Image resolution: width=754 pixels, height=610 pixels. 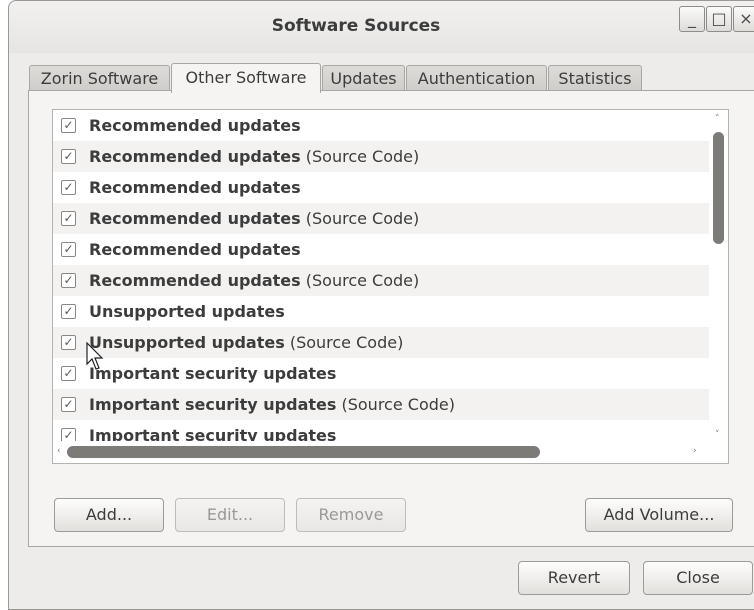 I want to click on source-label: Important security updates (Source Code), so click(x=272, y=404).